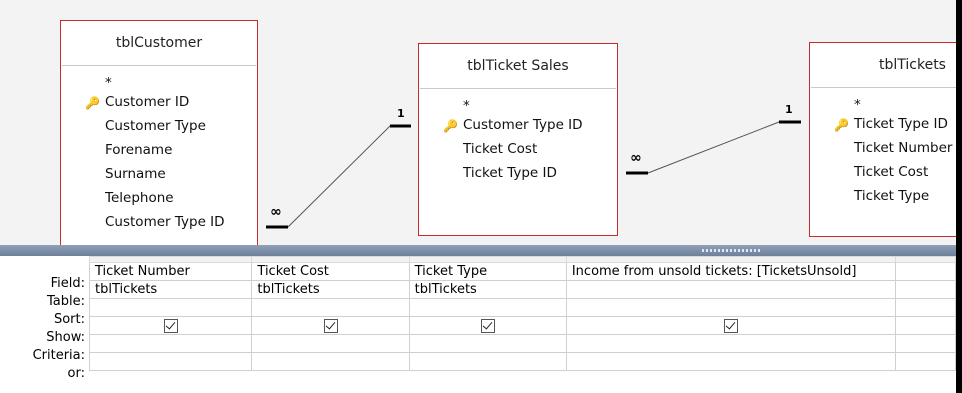 This screenshot has width=962, height=393. What do you see at coordinates (330, 271) in the screenshot?
I see `field-cell: Ticket Cost` at bounding box center [330, 271].